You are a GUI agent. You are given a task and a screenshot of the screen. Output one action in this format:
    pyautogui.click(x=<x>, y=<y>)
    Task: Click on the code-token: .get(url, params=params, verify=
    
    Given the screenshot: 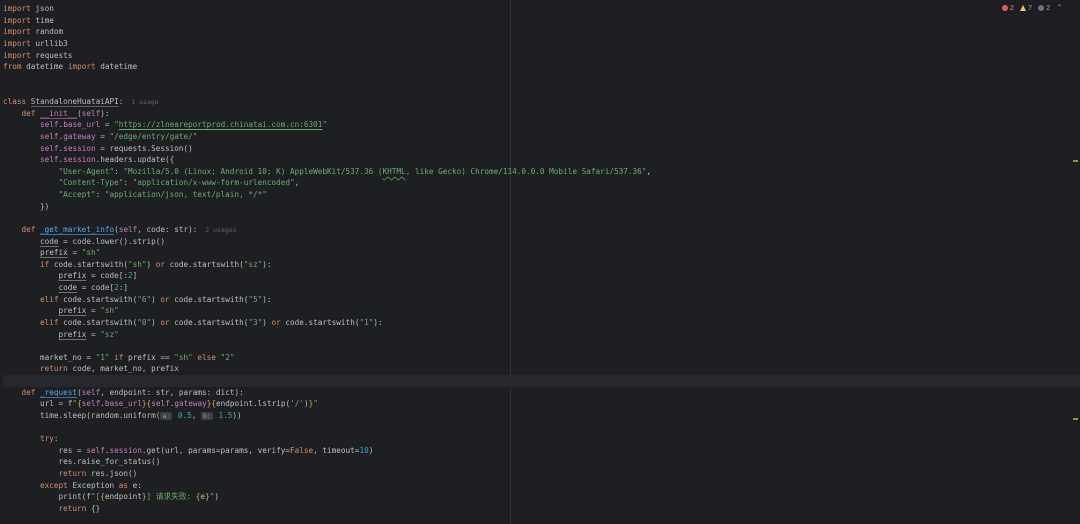 What is the action you would take?
    pyautogui.click(x=215, y=450)
    